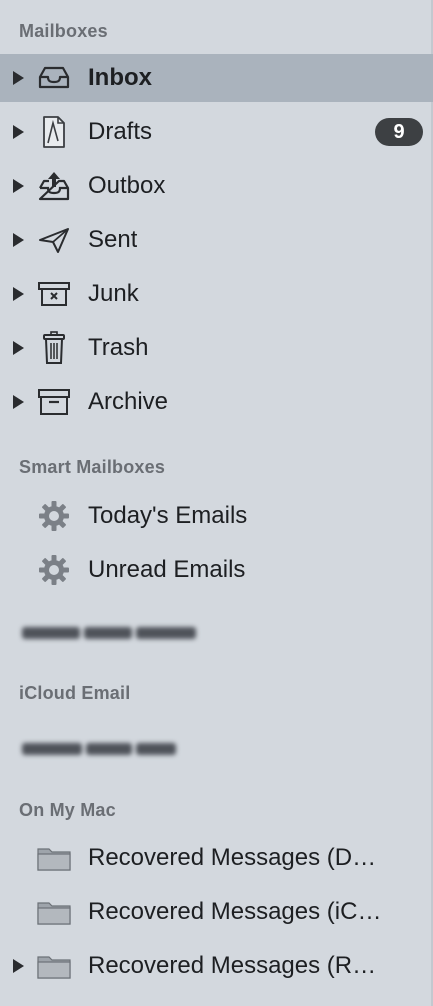 Image resolution: width=433 pixels, height=1006 pixels. What do you see at coordinates (399, 132) in the screenshot?
I see `unread-count-badge: 9` at bounding box center [399, 132].